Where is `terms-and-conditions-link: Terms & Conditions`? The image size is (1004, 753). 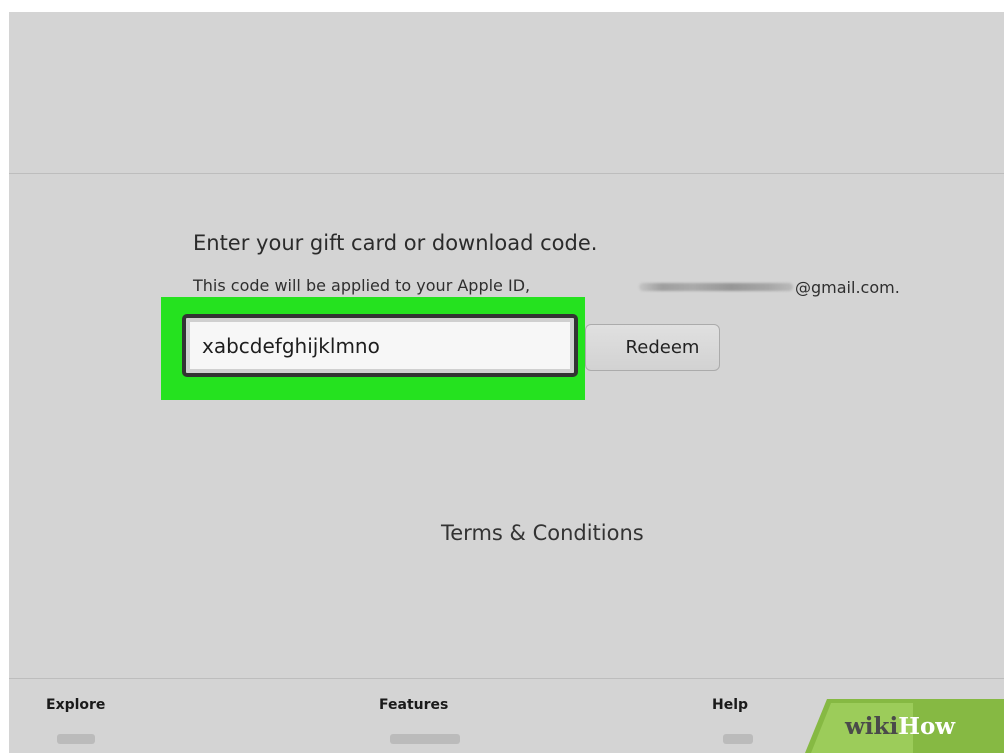 terms-and-conditions-link: Terms & Conditions is located at coordinates (542, 533).